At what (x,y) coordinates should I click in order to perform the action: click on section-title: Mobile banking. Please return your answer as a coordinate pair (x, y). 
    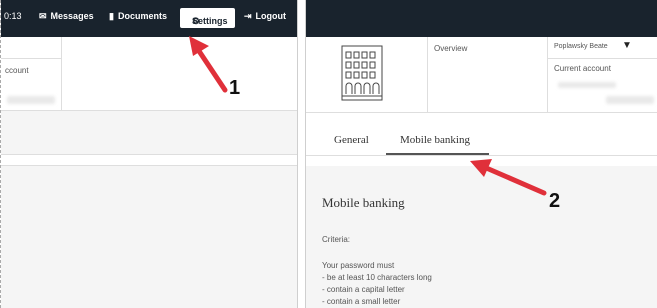
    Looking at the image, I should click on (363, 202).